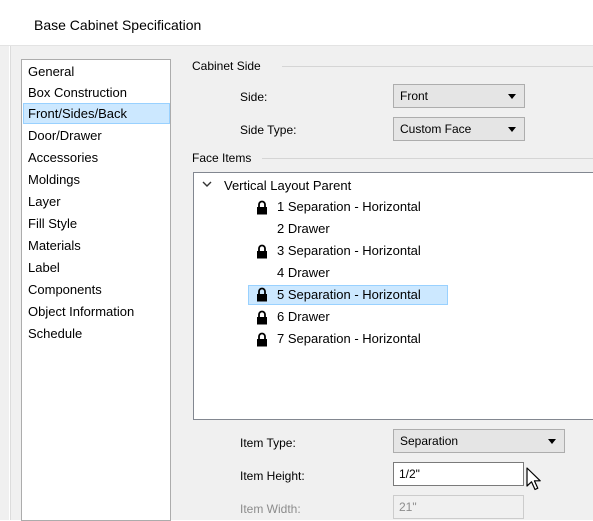 This screenshot has width=593, height=521. I want to click on nav-item-label: Label, so click(96, 267).